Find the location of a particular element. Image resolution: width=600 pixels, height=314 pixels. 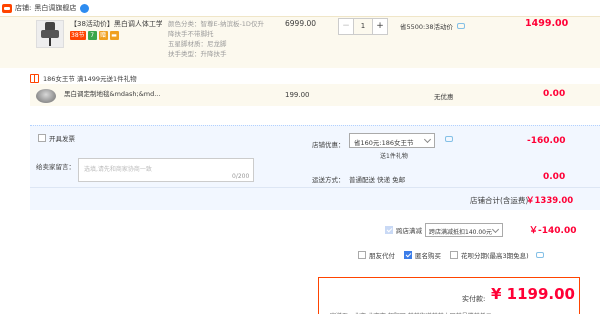

quantity-input: 1 is located at coordinates (363, 26).